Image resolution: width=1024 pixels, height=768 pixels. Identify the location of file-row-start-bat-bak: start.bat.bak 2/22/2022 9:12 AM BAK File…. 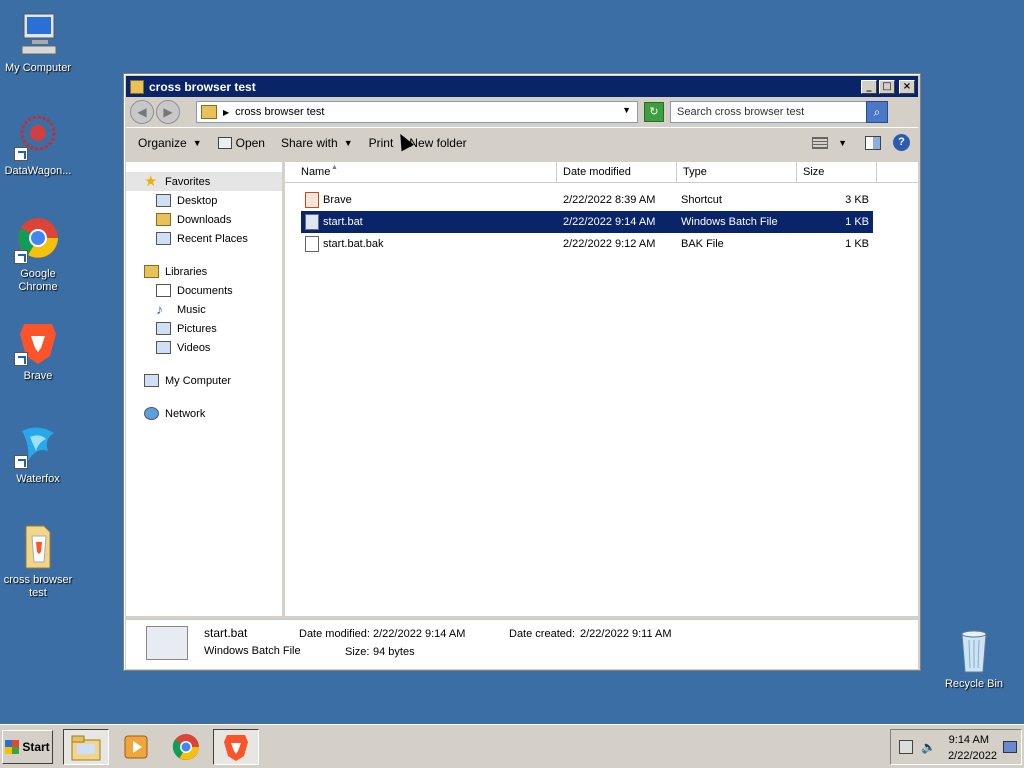
(587, 244).